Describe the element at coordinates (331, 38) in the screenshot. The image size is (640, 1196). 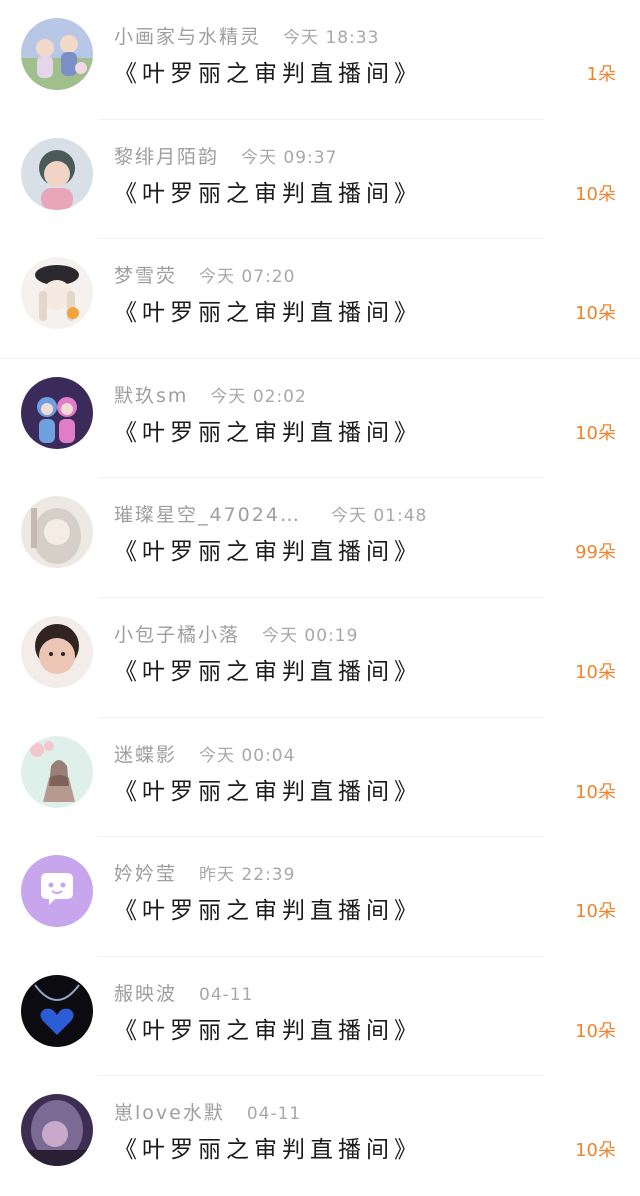
I see `timestamp: 今天 18:33` at that location.